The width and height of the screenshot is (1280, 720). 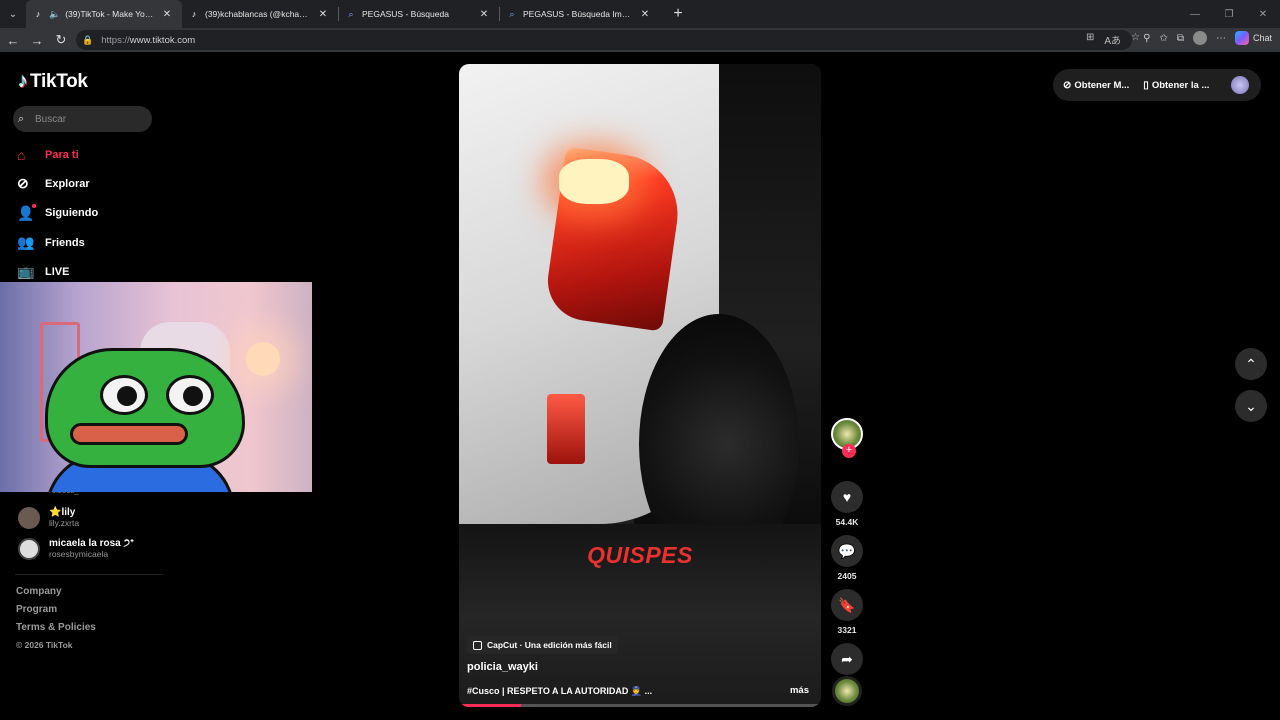 I want to click on footer-link-program: Program, so click(x=56, y=613).